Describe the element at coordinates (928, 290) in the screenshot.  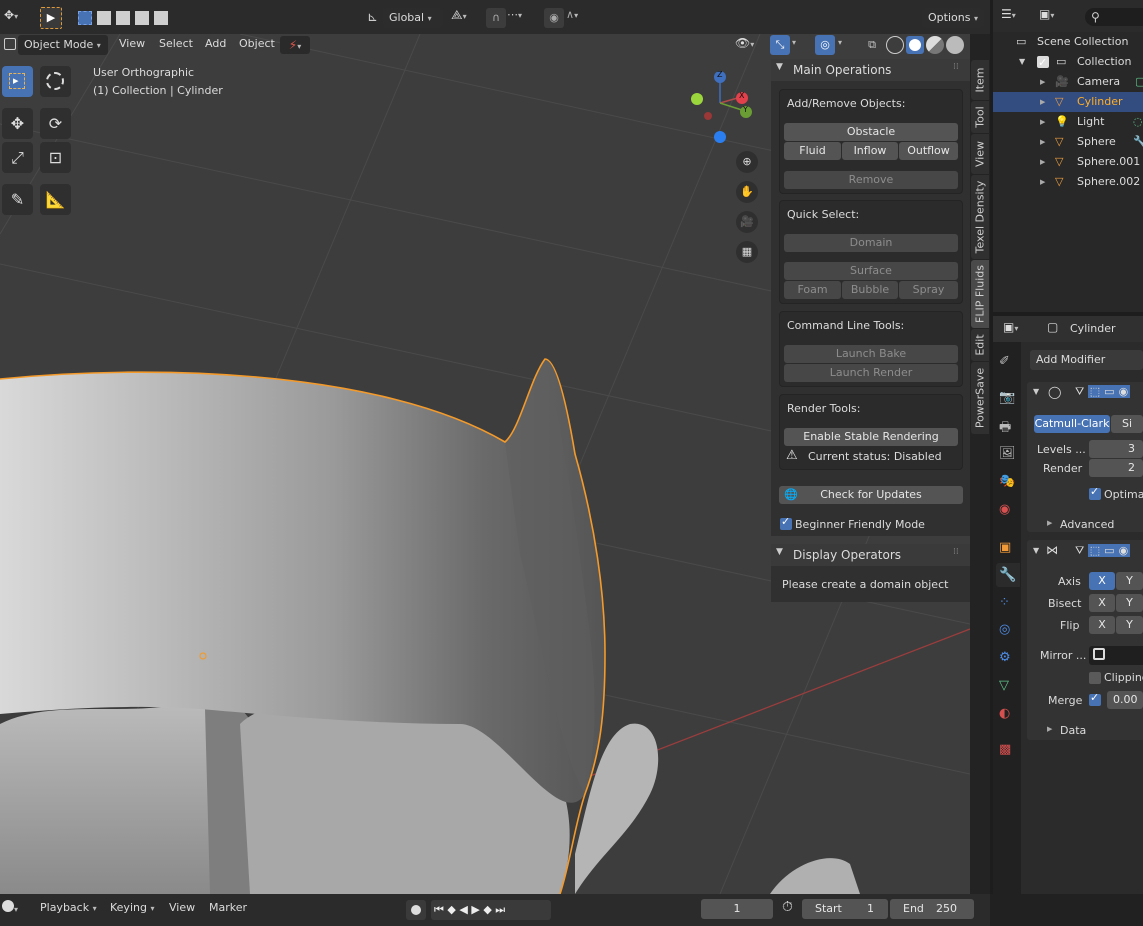
I see `spray-select-button: Spray` at that location.